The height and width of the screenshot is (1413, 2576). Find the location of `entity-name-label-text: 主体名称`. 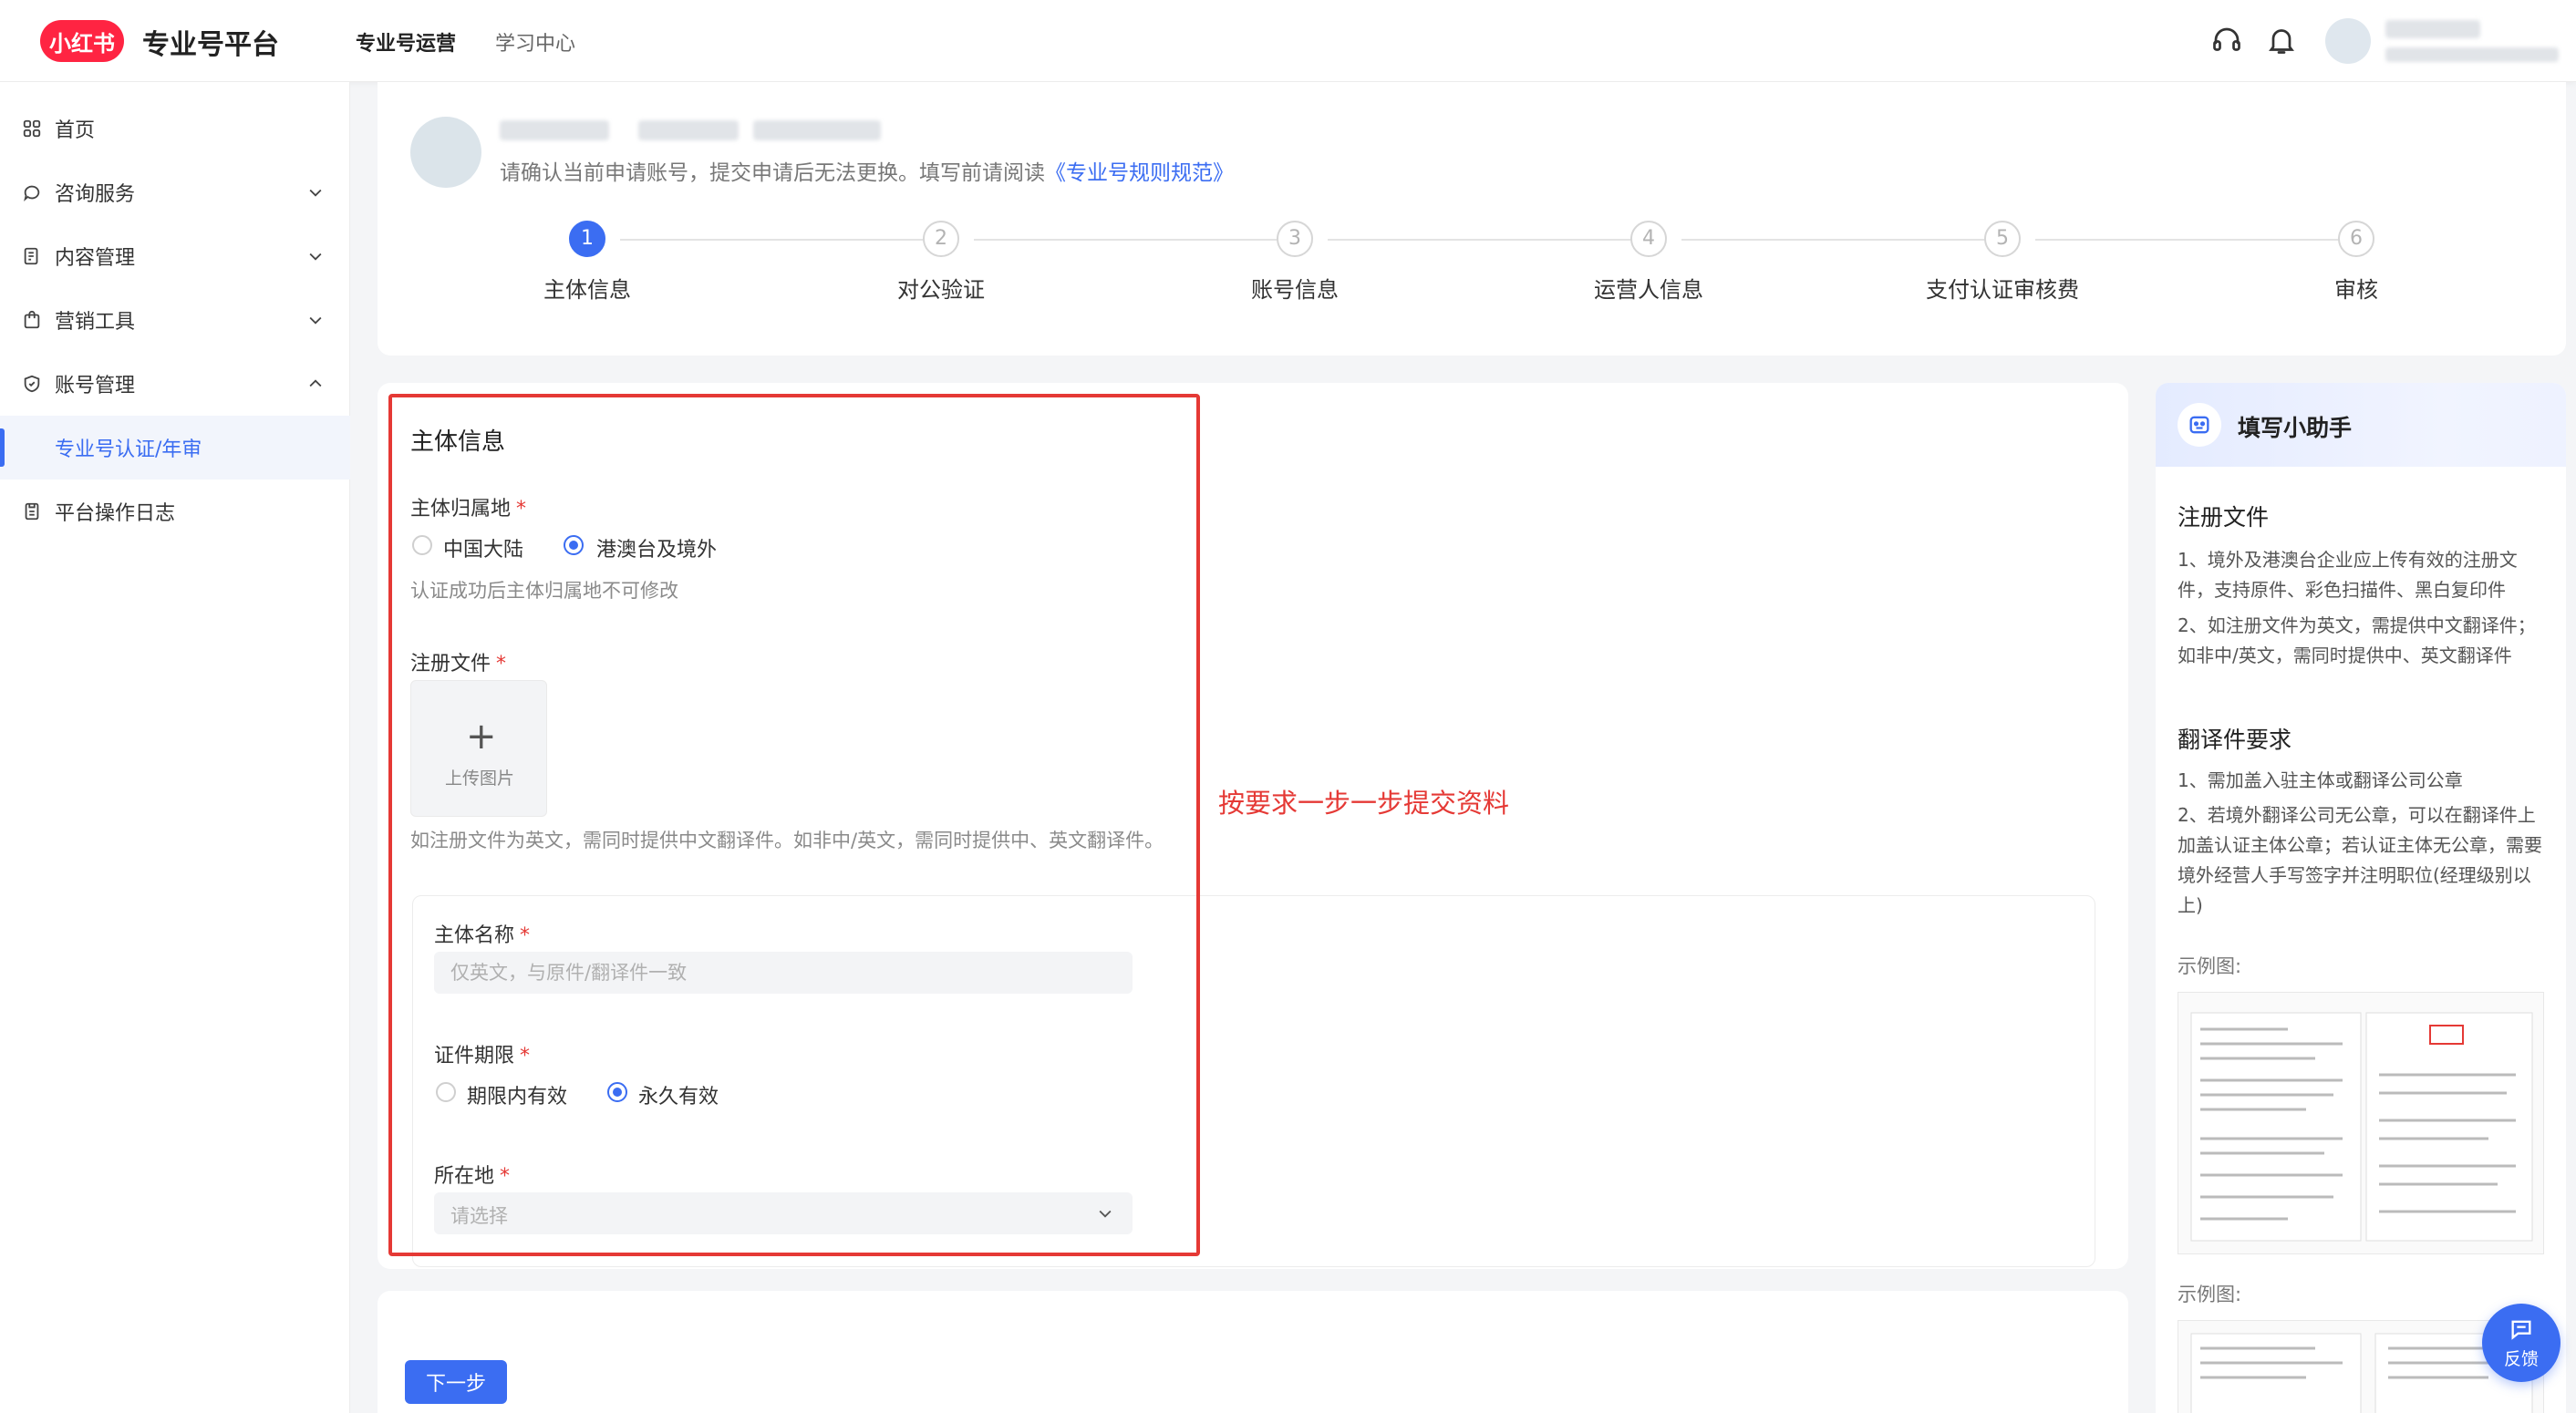

entity-name-label-text: 主体名称 is located at coordinates (474, 935).